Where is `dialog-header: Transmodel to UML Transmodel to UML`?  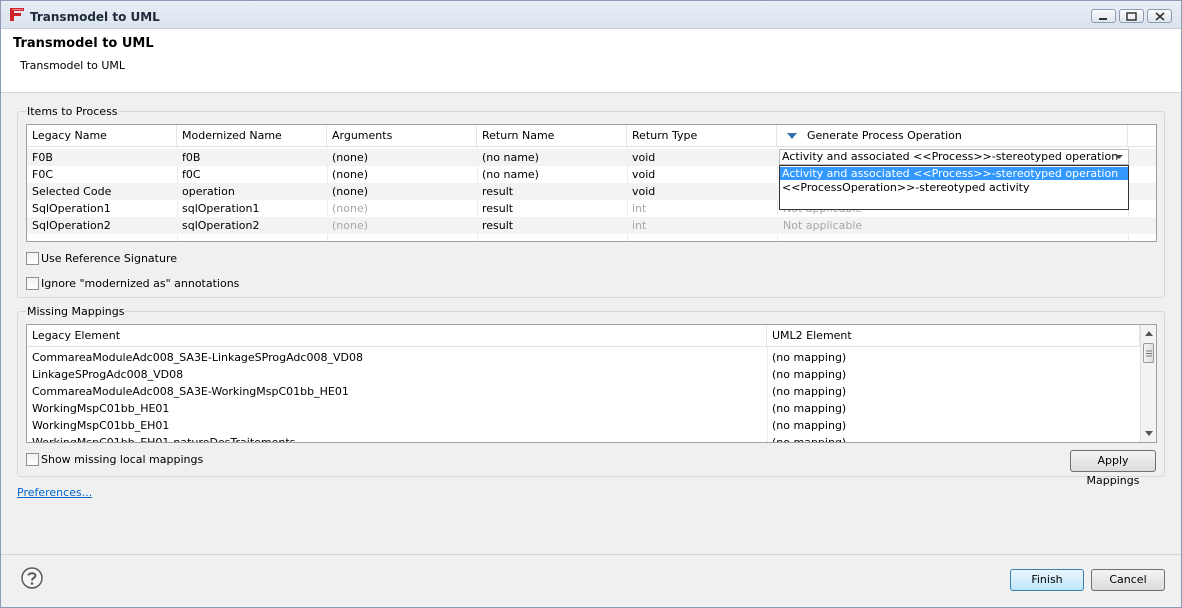 dialog-header: Transmodel to UML Transmodel to UML is located at coordinates (591, 61).